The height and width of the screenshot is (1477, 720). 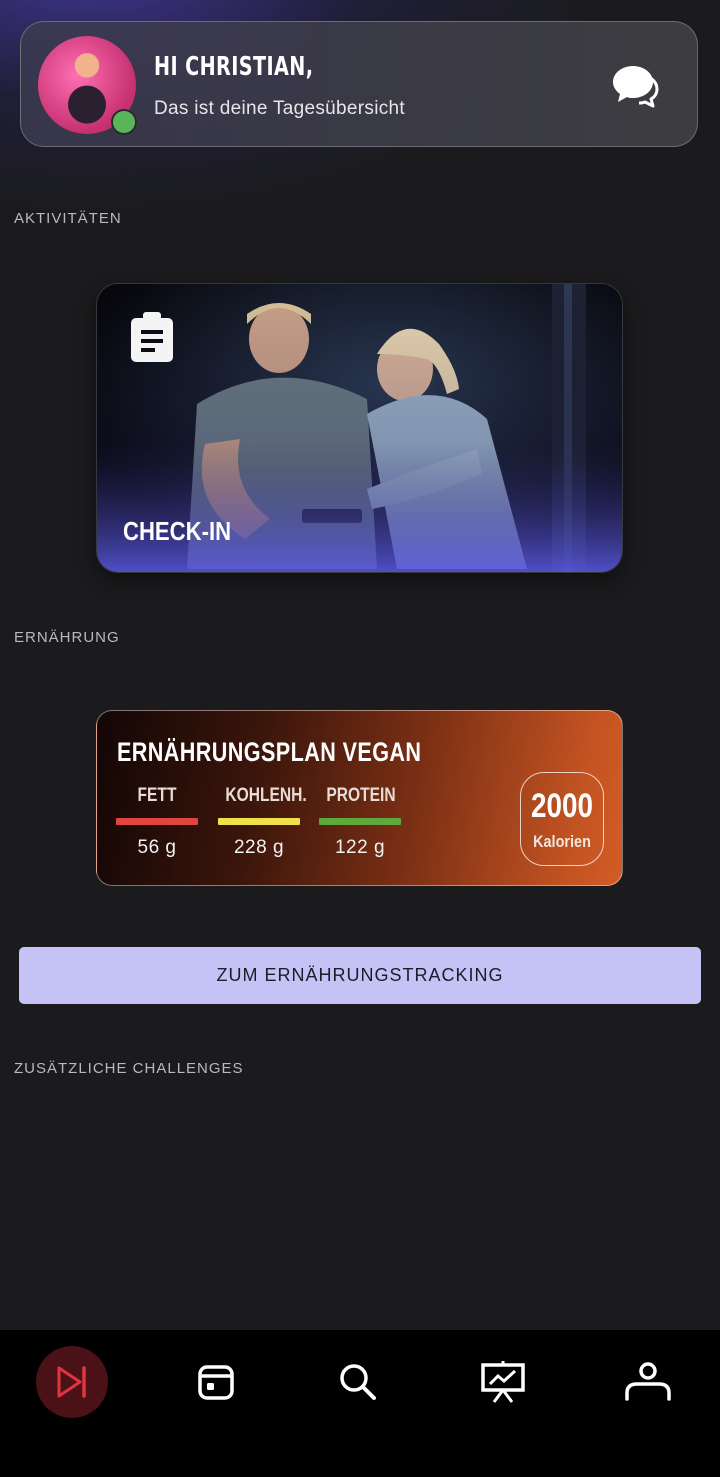 I want to click on calendar-icon, so click(x=216, y=1382).